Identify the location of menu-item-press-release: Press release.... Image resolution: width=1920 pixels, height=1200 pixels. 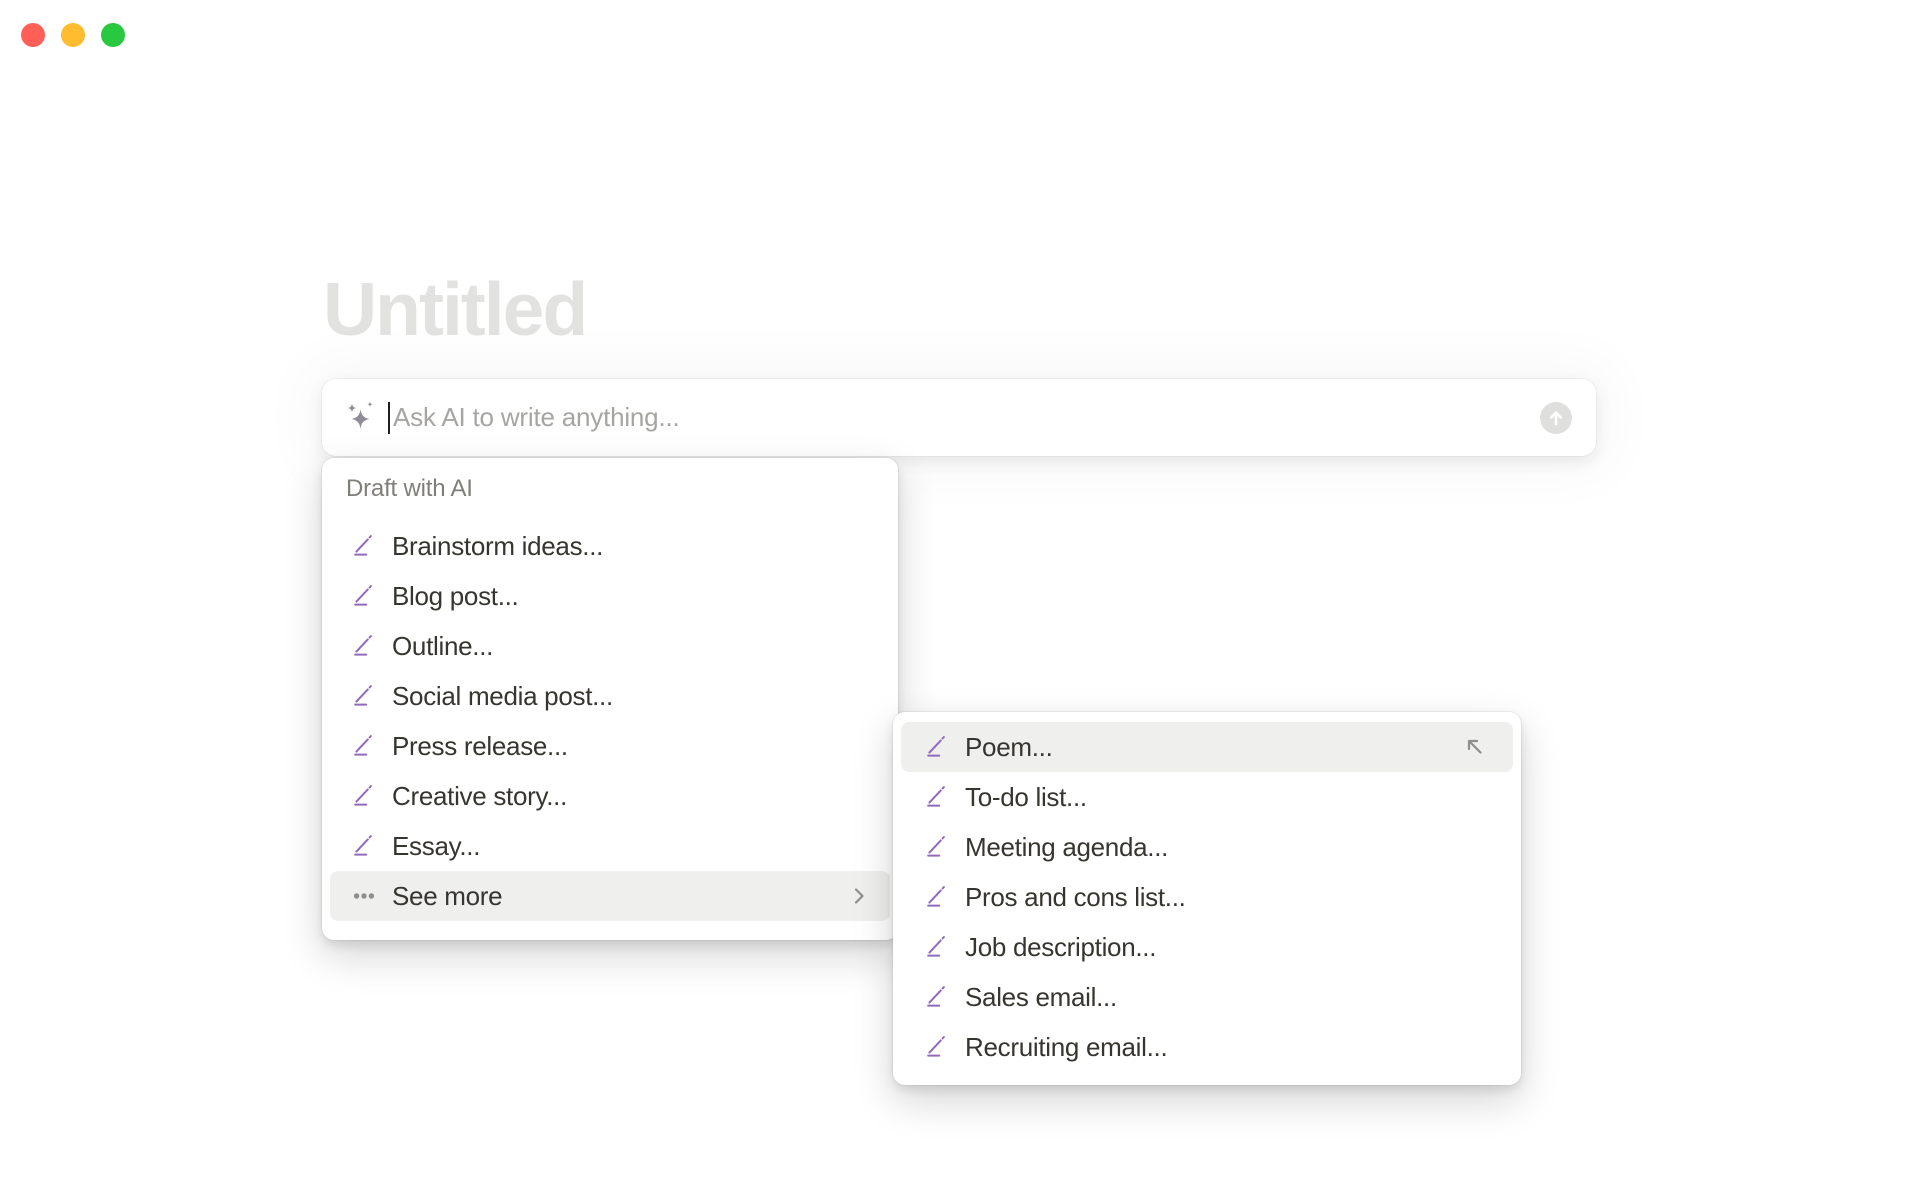
(610, 746).